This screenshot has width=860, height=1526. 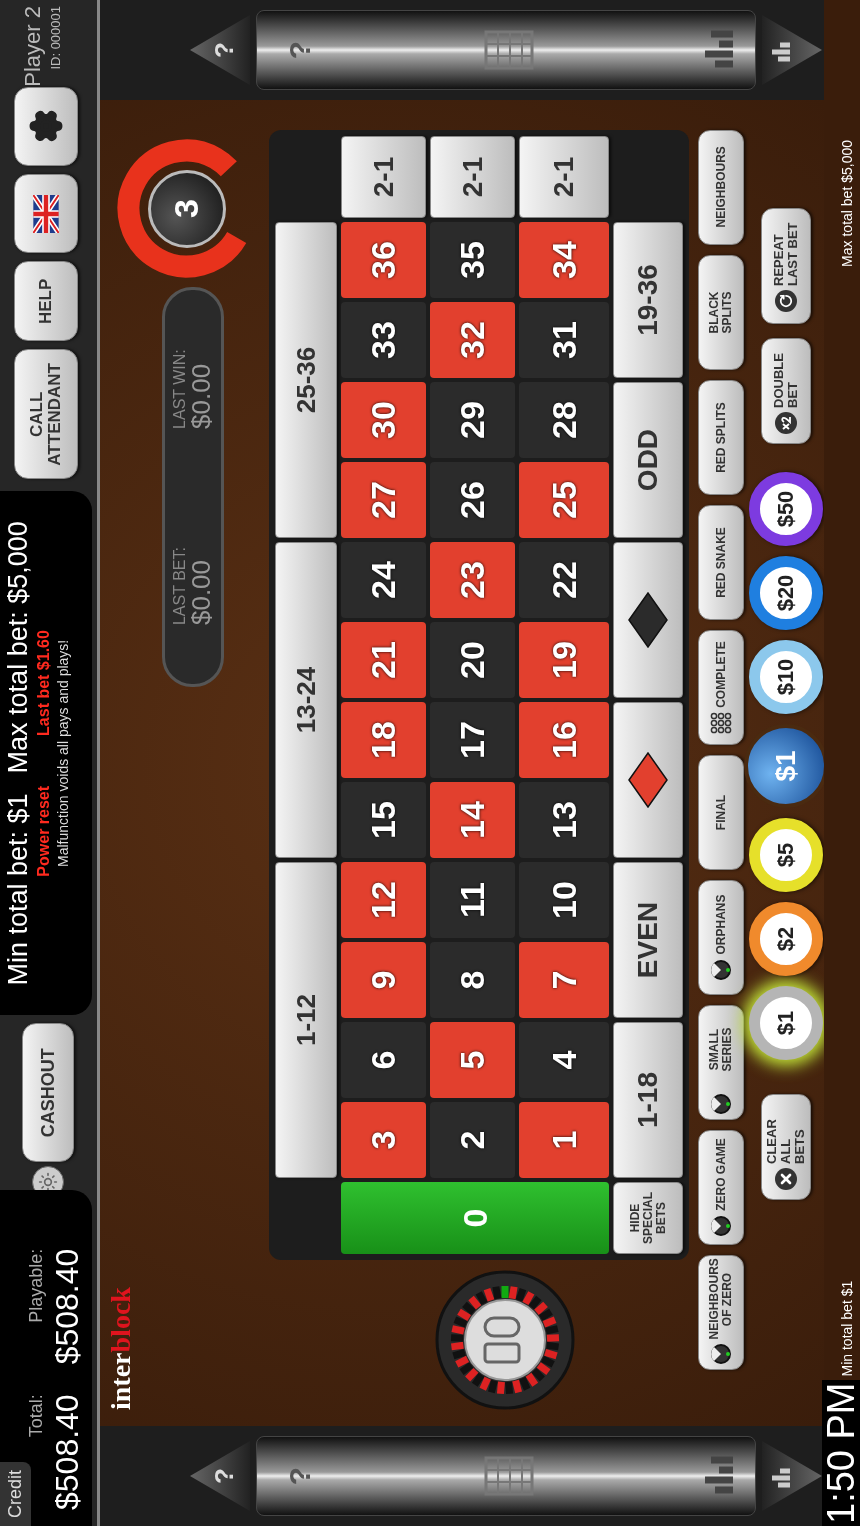 I want to click on number-cell: 33, so click(x=383, y=340).